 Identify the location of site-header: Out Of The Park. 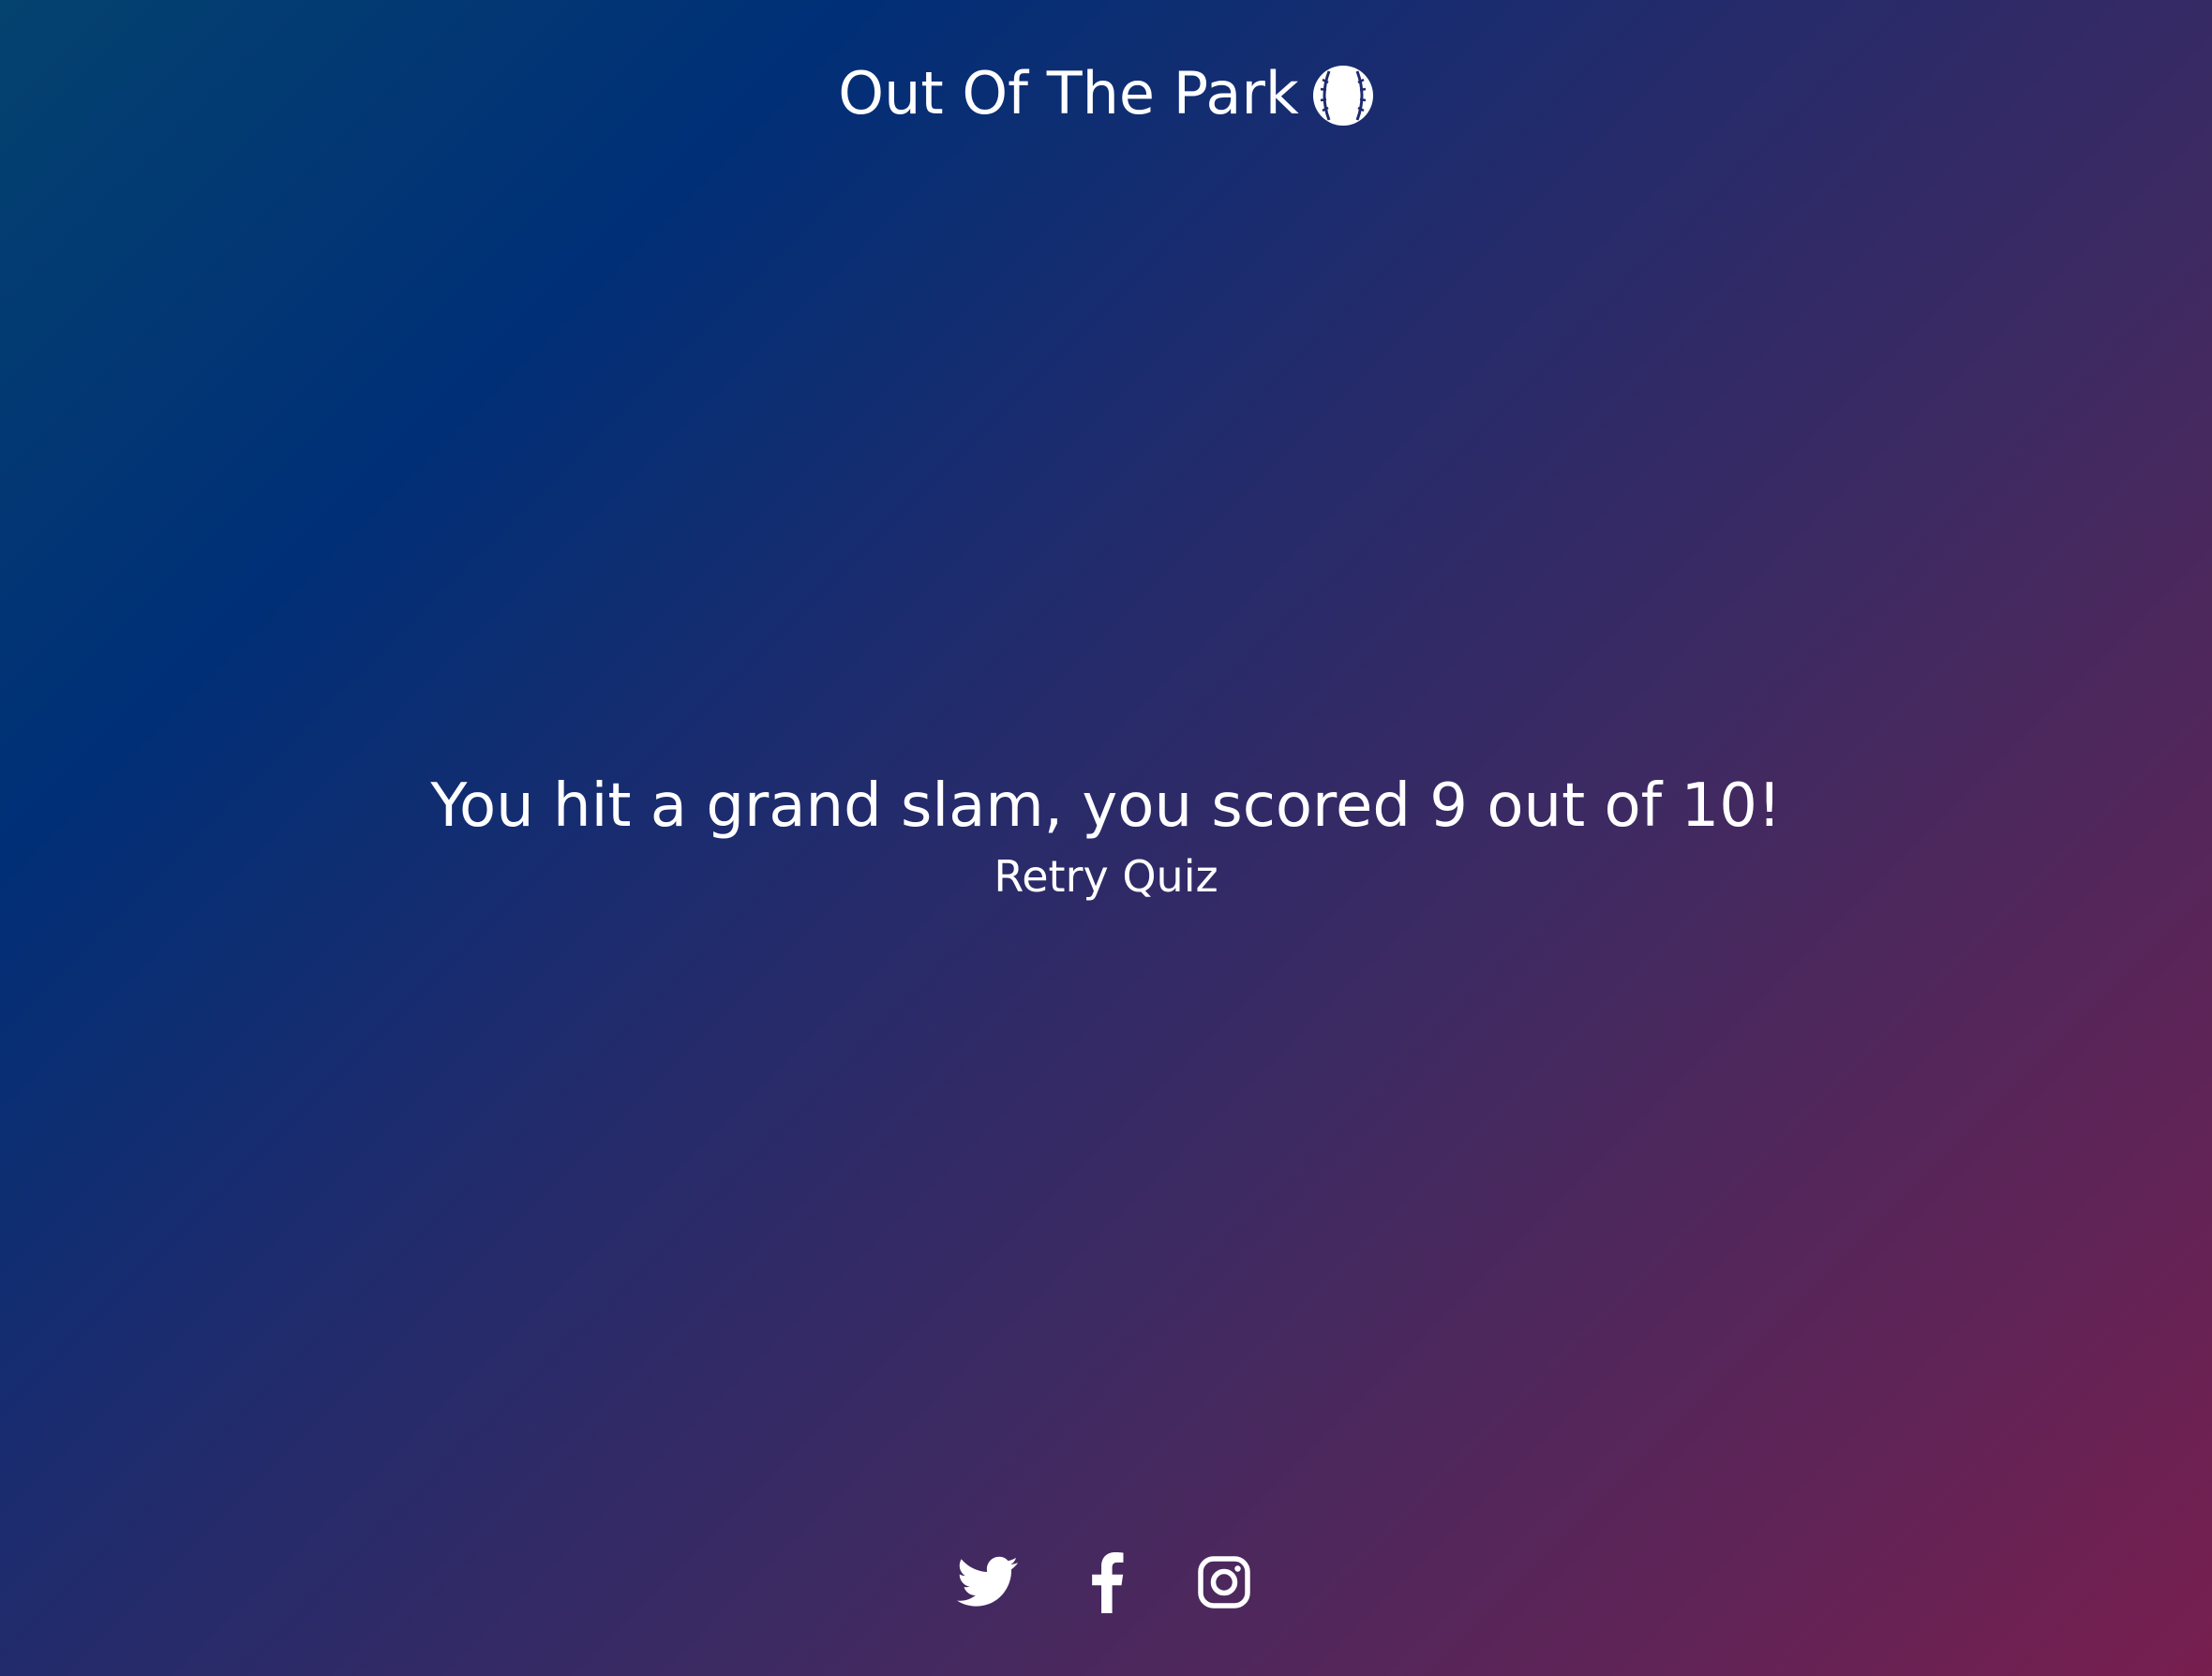
(1106, 93).